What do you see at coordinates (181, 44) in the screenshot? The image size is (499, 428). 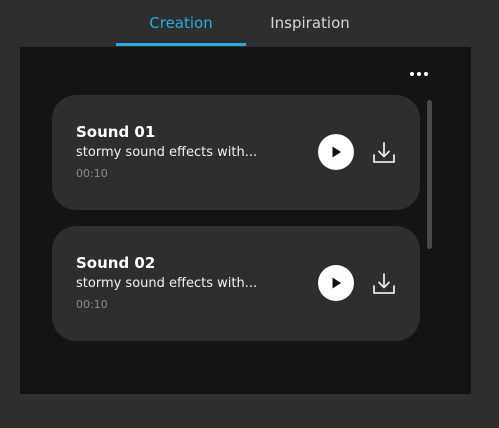 I see `active-tab-indicator` at bounding box center [181, 44].